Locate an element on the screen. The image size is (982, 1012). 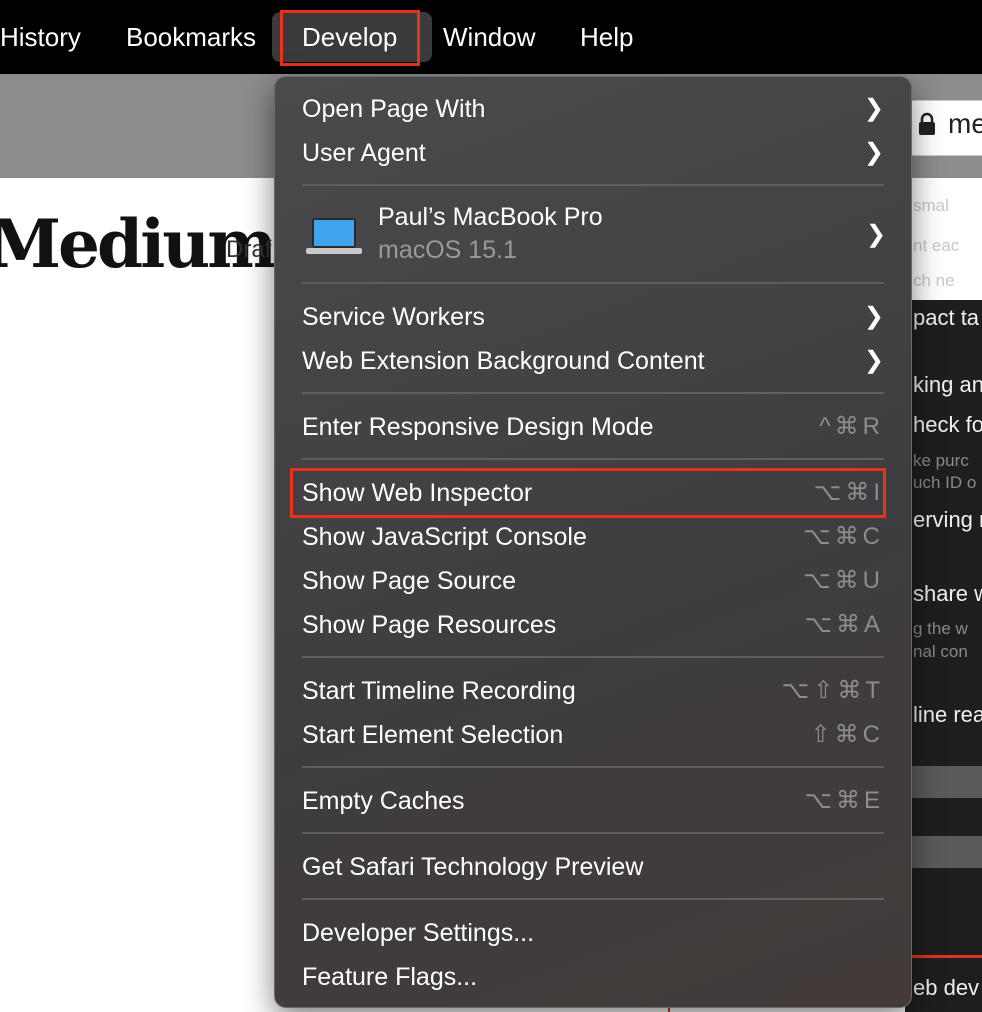
shortcut-text: ^⌘R is located at coordinates (851, 426).